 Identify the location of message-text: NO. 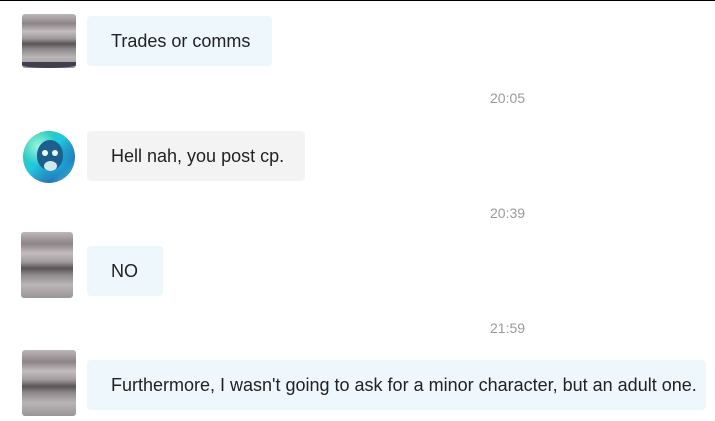
(124, 270).